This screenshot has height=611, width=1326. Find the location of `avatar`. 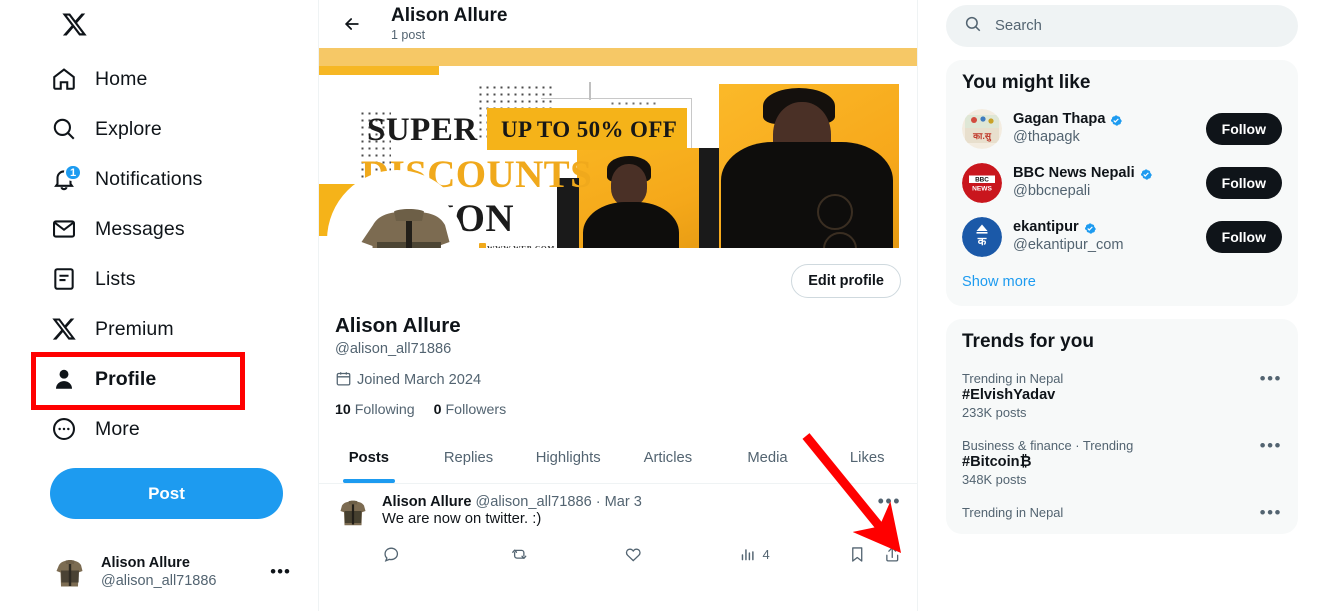

avatar is located at coordinates (70, 572).